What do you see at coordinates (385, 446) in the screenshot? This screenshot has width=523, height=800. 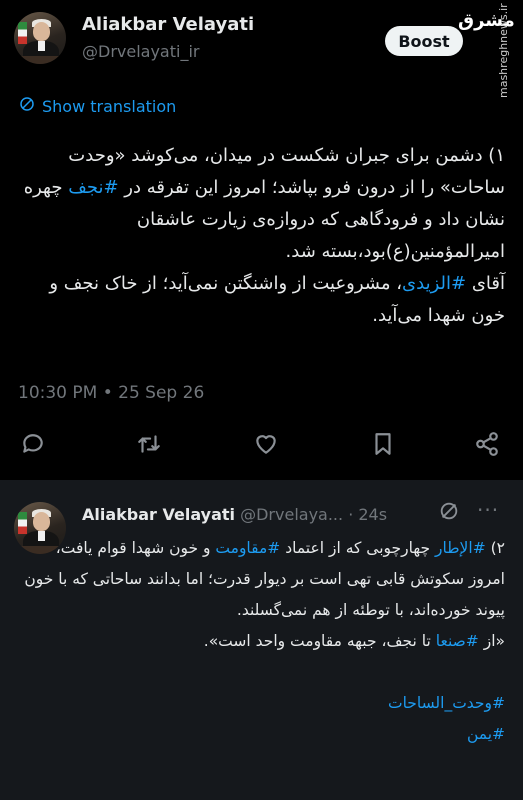 I see `bookmark-icon` at bounding box center [385, 446].